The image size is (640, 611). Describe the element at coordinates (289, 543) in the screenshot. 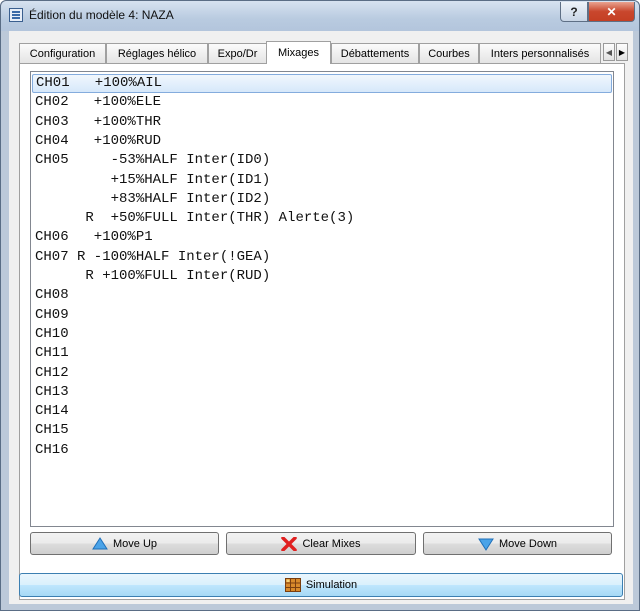

I see `red-x-icon` at that location.